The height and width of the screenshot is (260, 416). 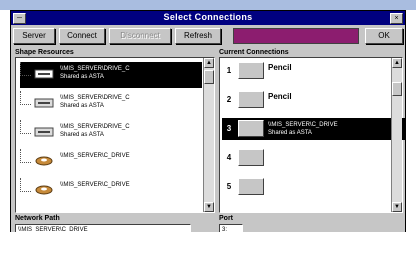 What do you see at coordinates (290, 133) in the screenshot?
I see `connection-share: Shared as ASTA` at bounding box center [290, 133].